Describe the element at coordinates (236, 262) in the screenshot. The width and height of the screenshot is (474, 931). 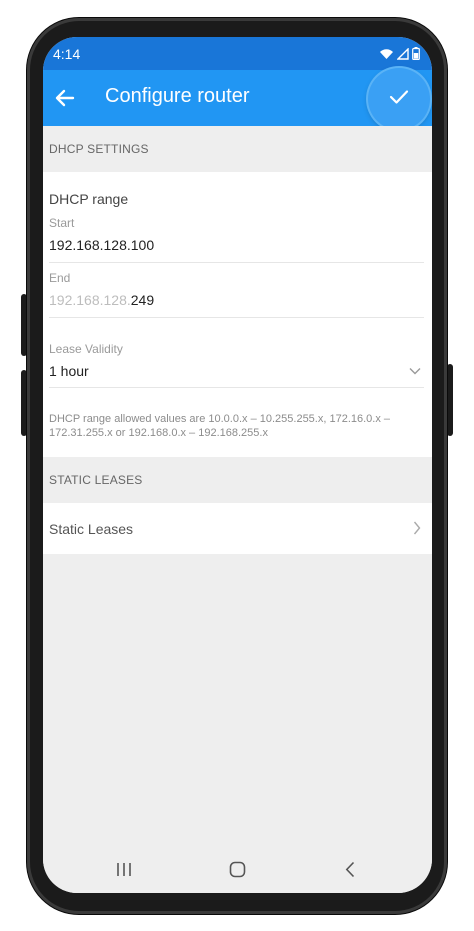
I see `start-divider` at that location.